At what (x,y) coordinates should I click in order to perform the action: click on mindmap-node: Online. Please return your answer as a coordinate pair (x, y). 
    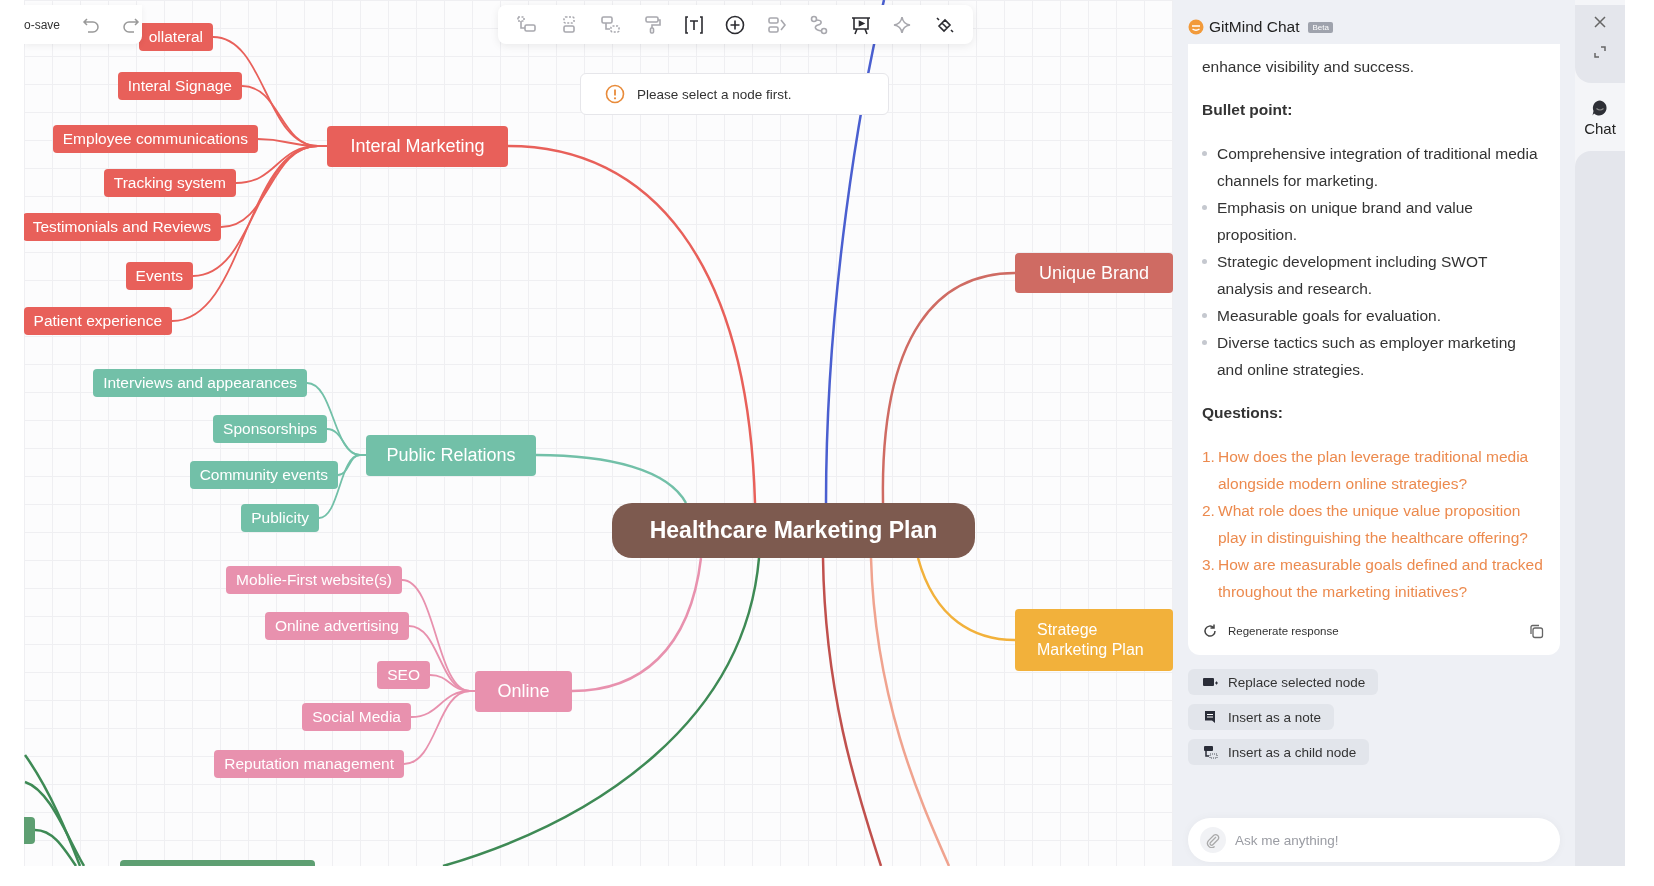
    Looking at the image, I should click on (523, 691).